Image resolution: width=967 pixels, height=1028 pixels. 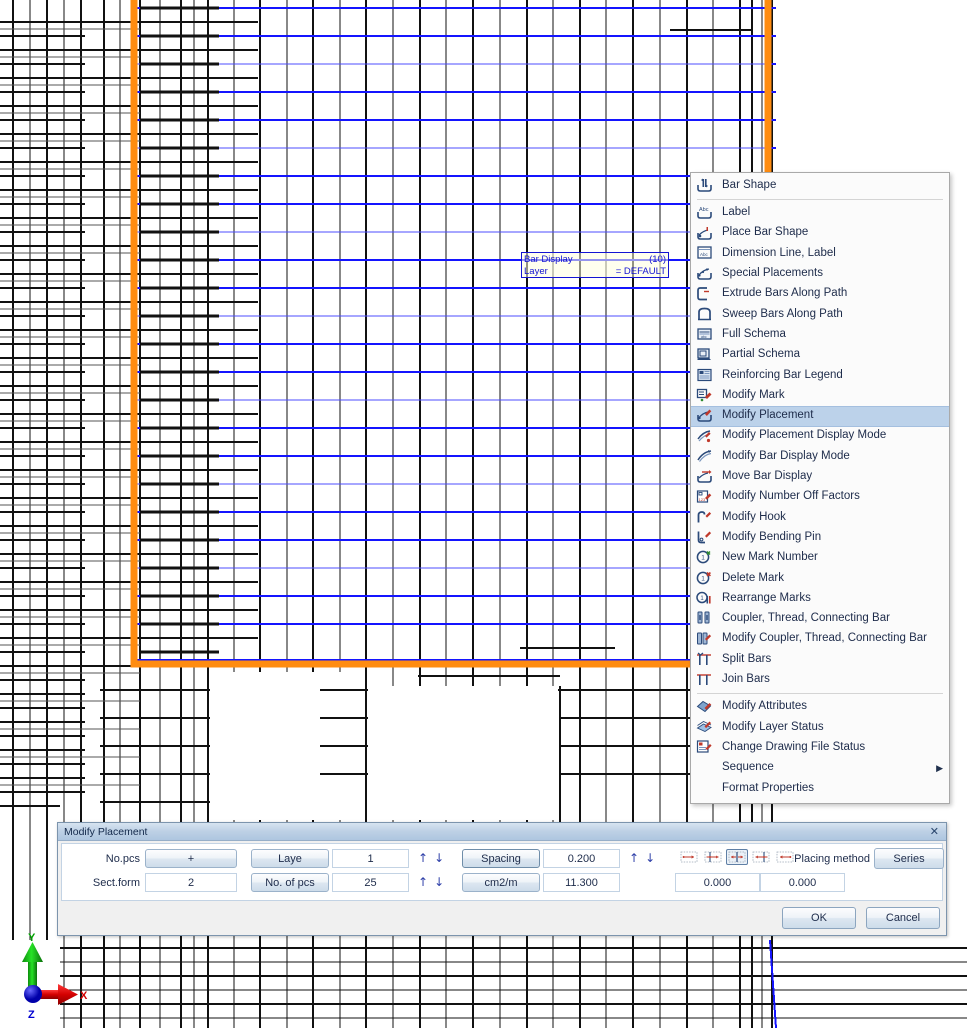 I want to click on menu-item-label: Delete Mark, so click(x=753, y=577).